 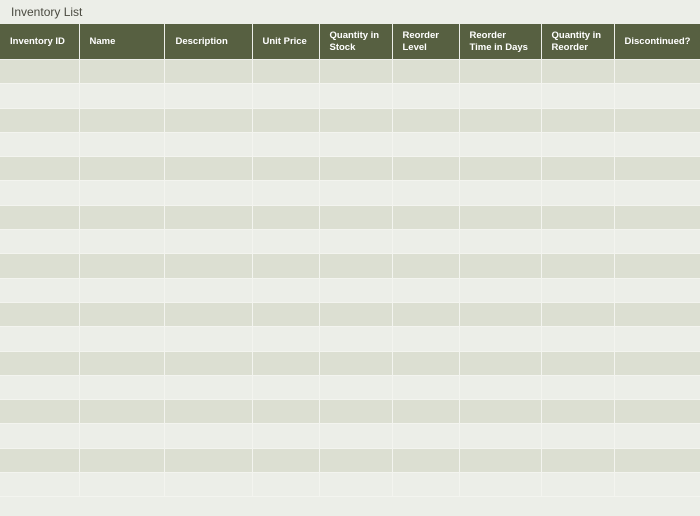 I want to click on column-header-unit-price: Unit Price, so click(x=285, y=42).